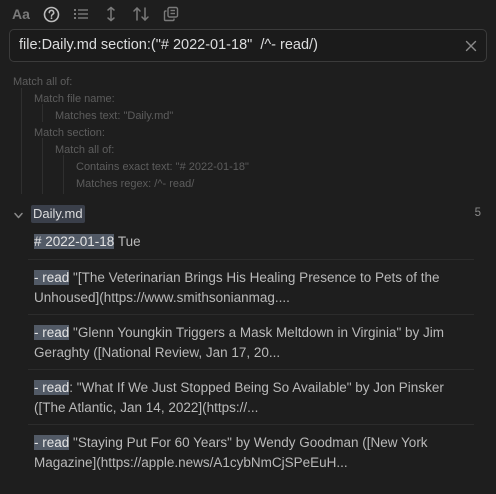 This screenshot has height=494, width=496. I want to click on chevron-down-icon, so click(18, 217).